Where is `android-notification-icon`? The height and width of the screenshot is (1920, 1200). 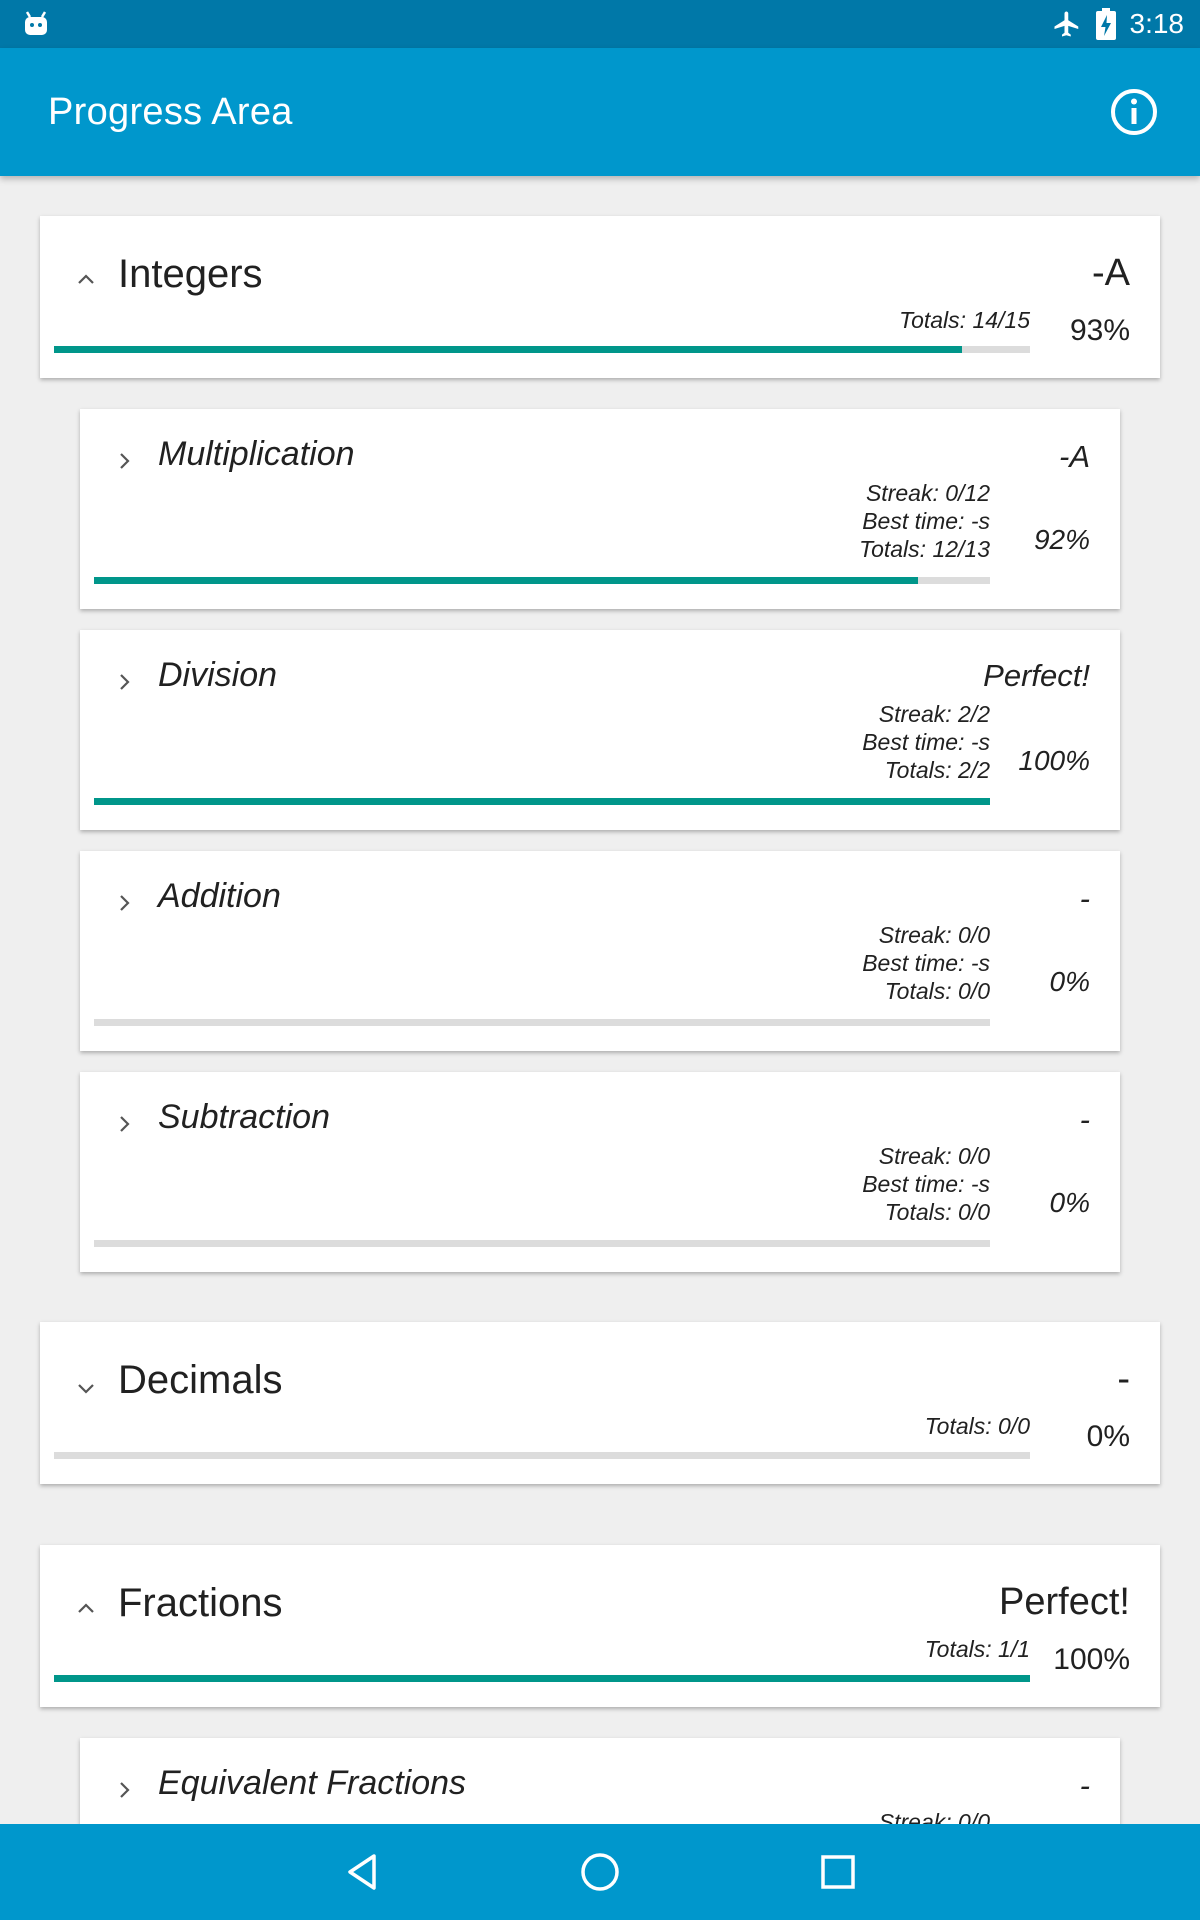
android-notification-icon is located at coordinates (36, 23).